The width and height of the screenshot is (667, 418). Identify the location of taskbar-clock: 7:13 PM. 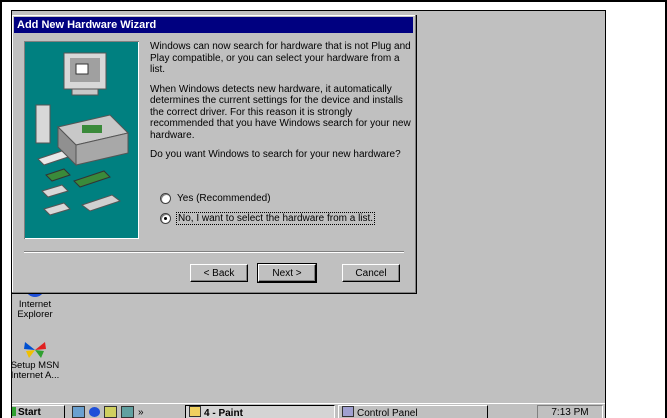
(570, 411).